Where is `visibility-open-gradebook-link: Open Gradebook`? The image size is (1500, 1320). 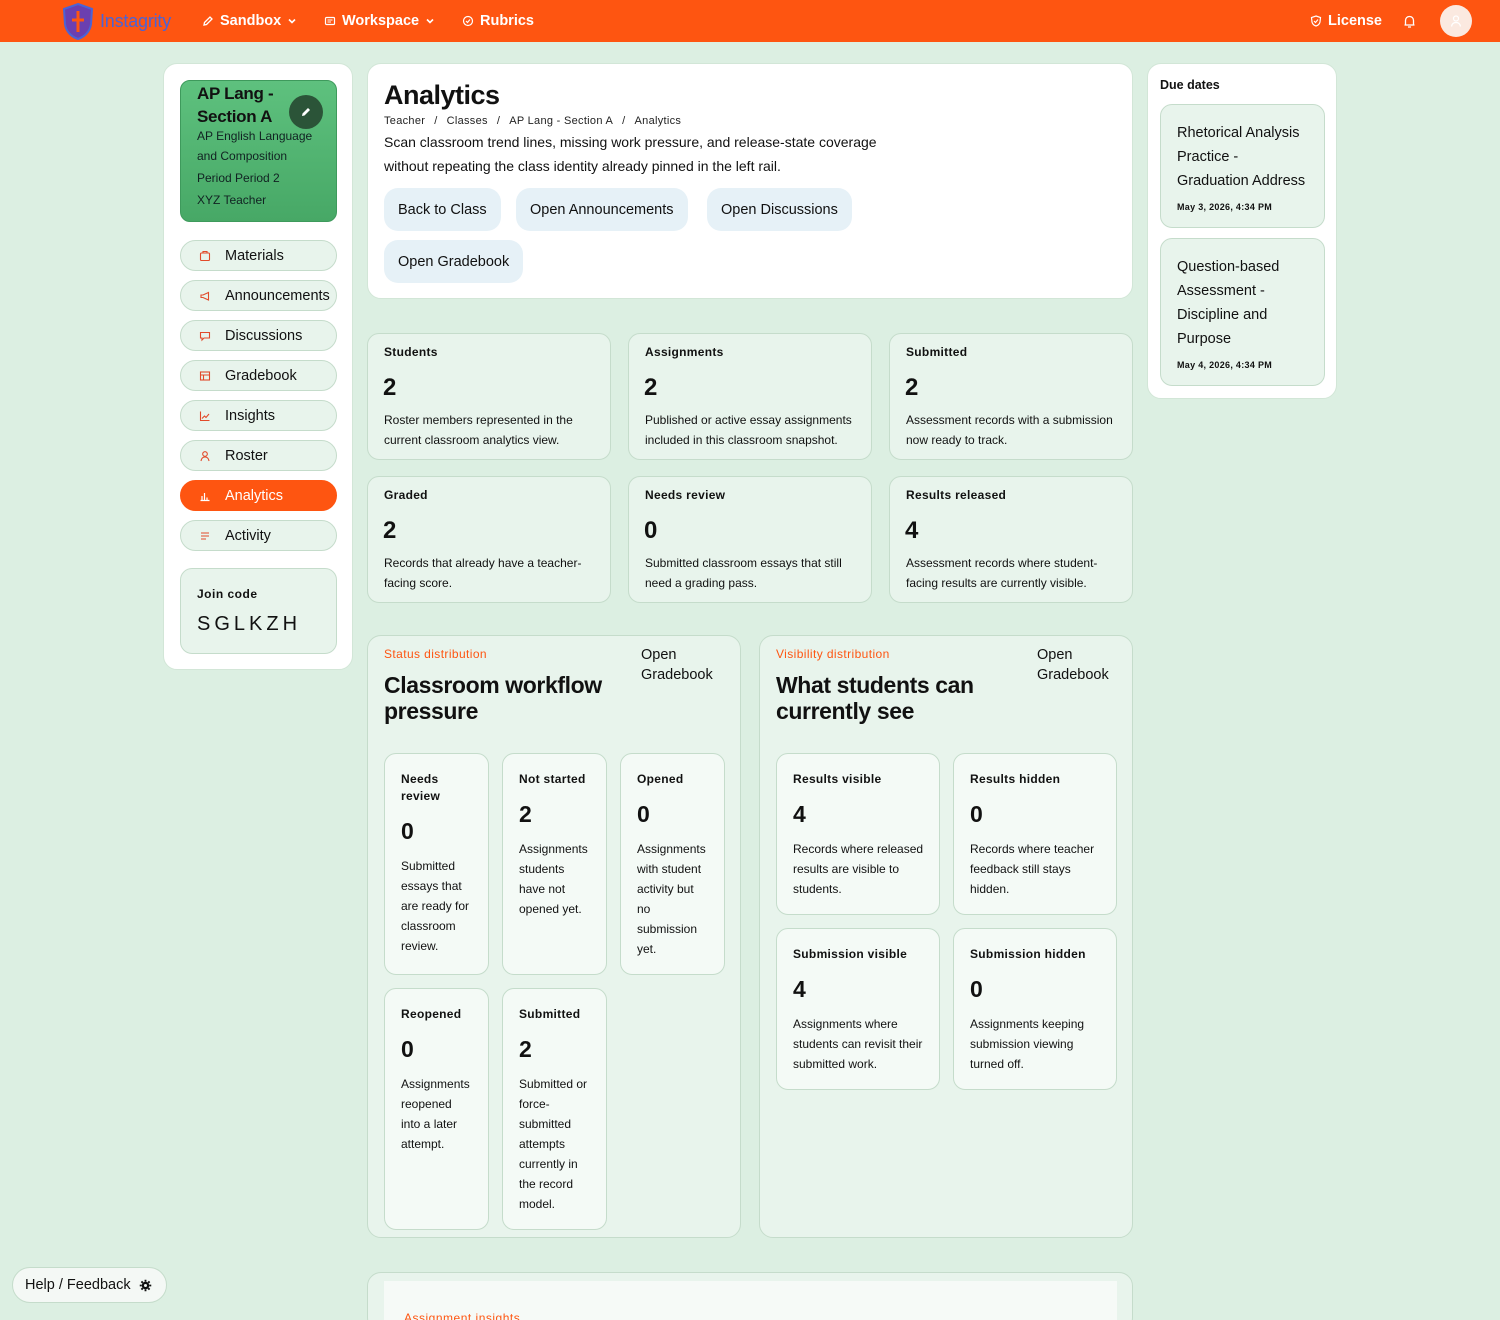
visibility-open-gradebook-link: Open Gradebook is located at coordinates (1082, 665).